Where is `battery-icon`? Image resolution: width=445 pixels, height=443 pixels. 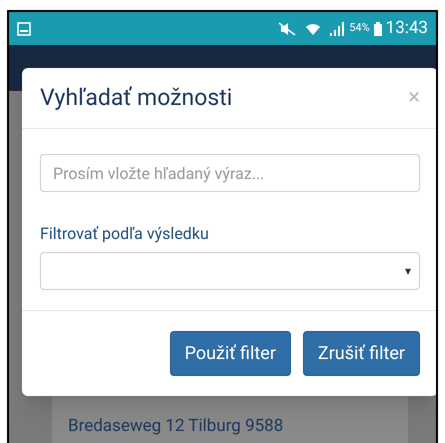
battery-icon is located at coordinates (378, 29).